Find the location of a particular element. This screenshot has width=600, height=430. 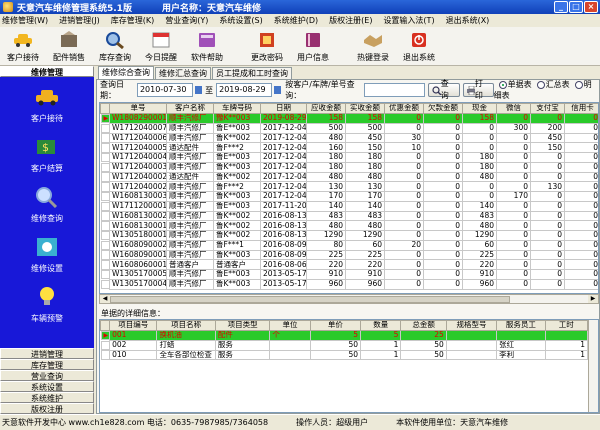

table-cell: 2017-12-04 is located at coordinates (283, 167).